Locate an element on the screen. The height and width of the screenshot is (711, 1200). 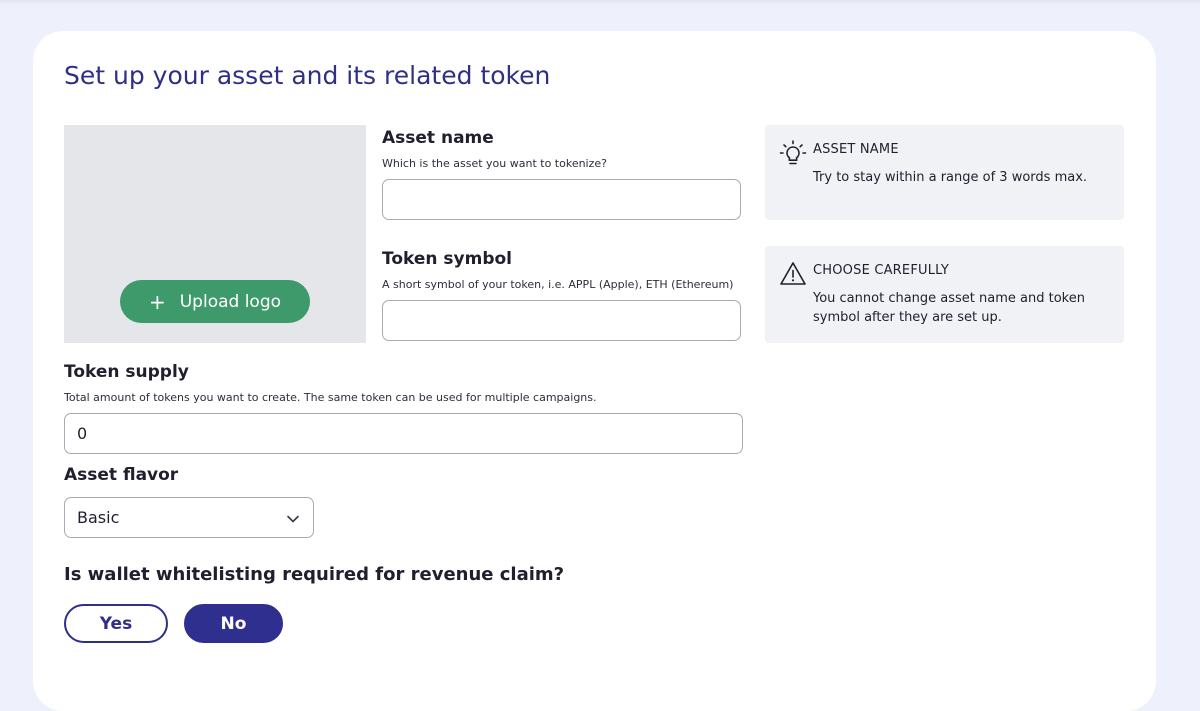
upload-logo-label: Upload logo is located at coordinates (230, 301).